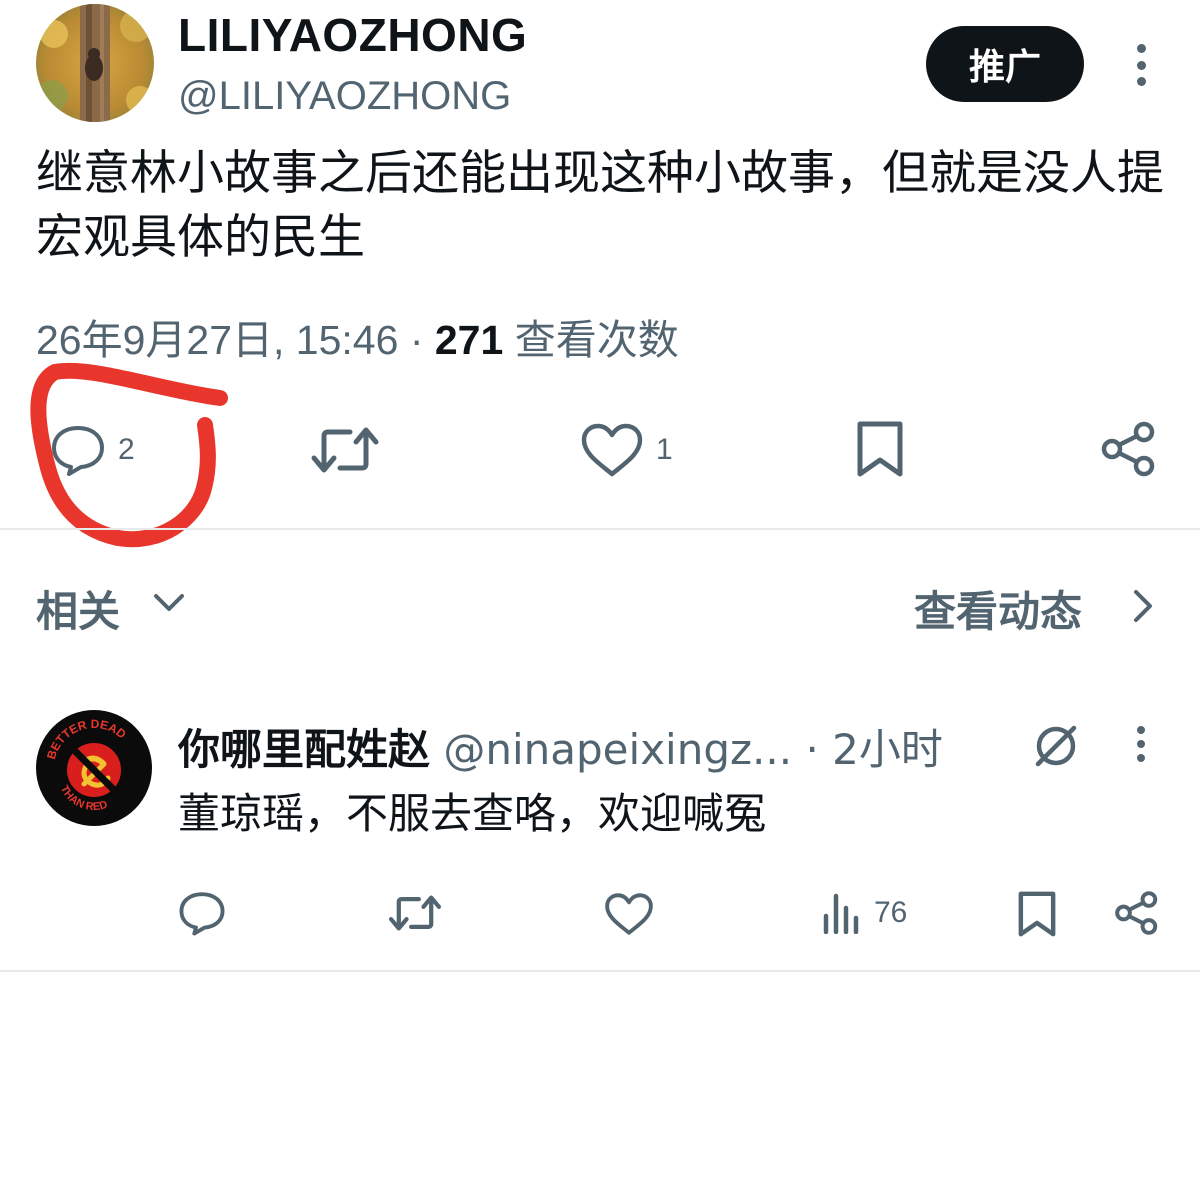 This screenshot has height=1200, width=1200. I want to click on reply-header: 你哪里配姓赵 @ninapeixingz... · 2小时, so click(578, 746).